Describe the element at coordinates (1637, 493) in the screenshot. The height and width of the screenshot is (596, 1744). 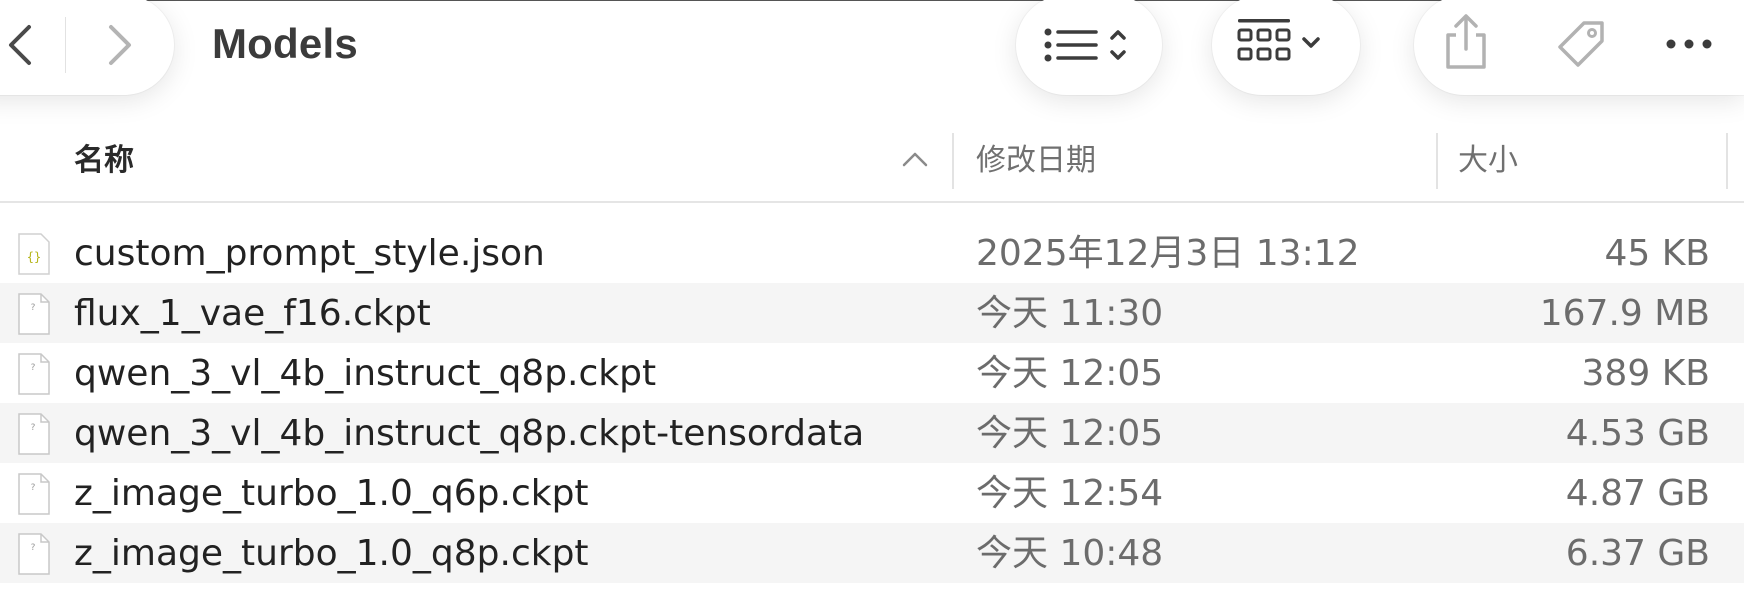
I see `file-size: 4.87 GB` at that location.